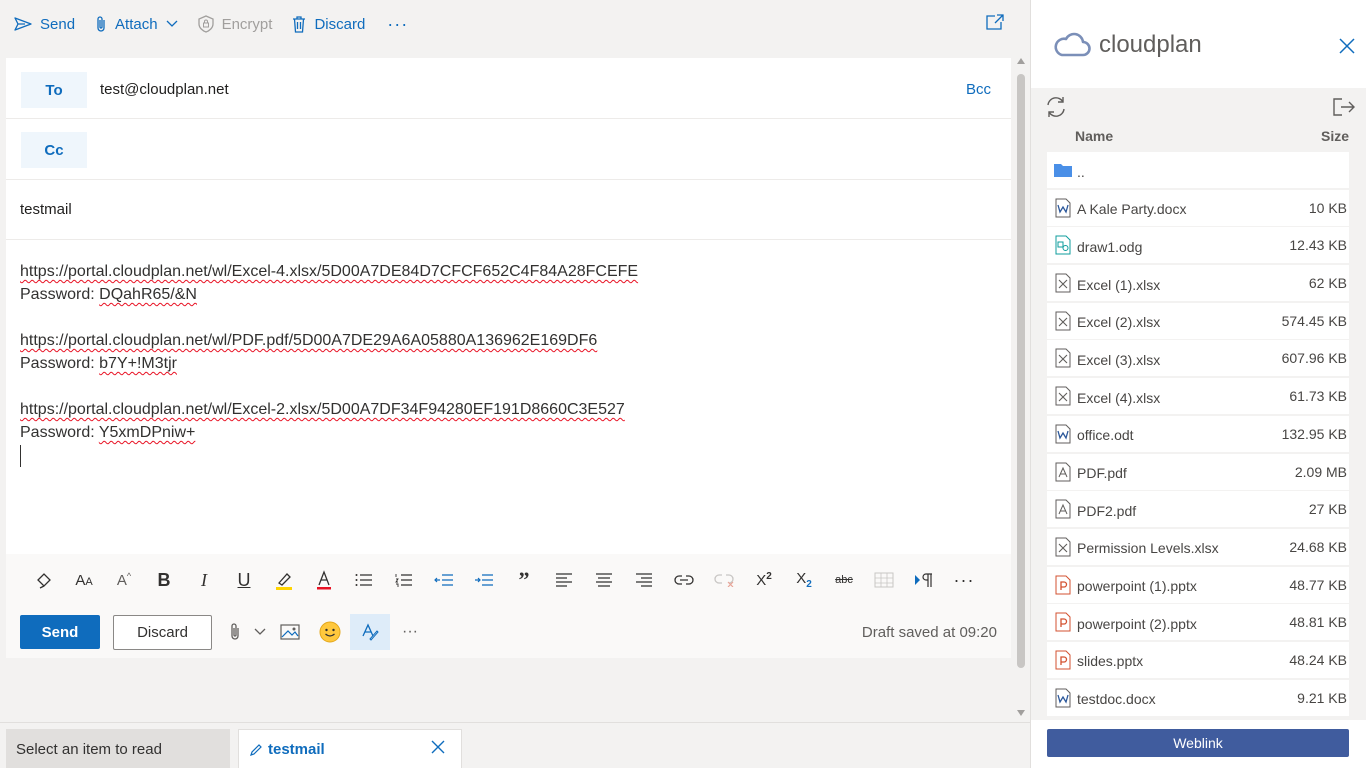 Image resolution: width=1366 pixels, height=768 pixels. What do you see at coordinates (1105, 435) in the screenshot?
I see `file-name: office.odt` at bounding box center [1105, 435].